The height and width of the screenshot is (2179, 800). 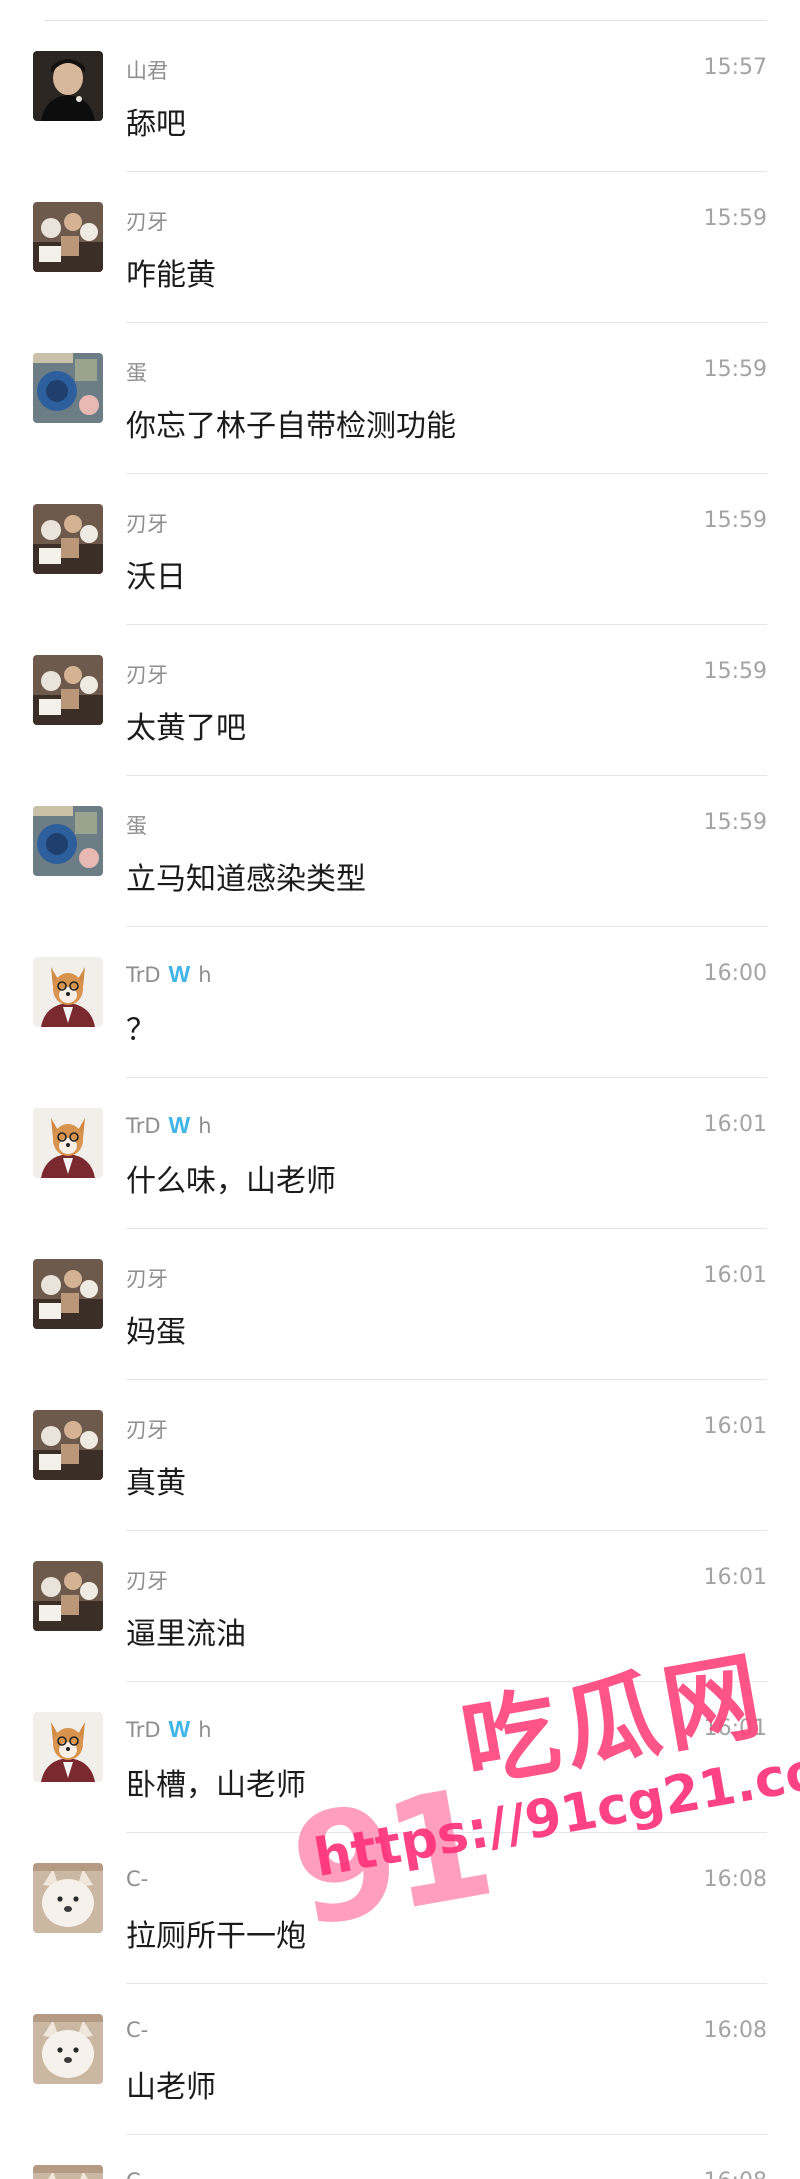 I want to click on message-text: 什么味，山老师, so click(x=231, y=1178).